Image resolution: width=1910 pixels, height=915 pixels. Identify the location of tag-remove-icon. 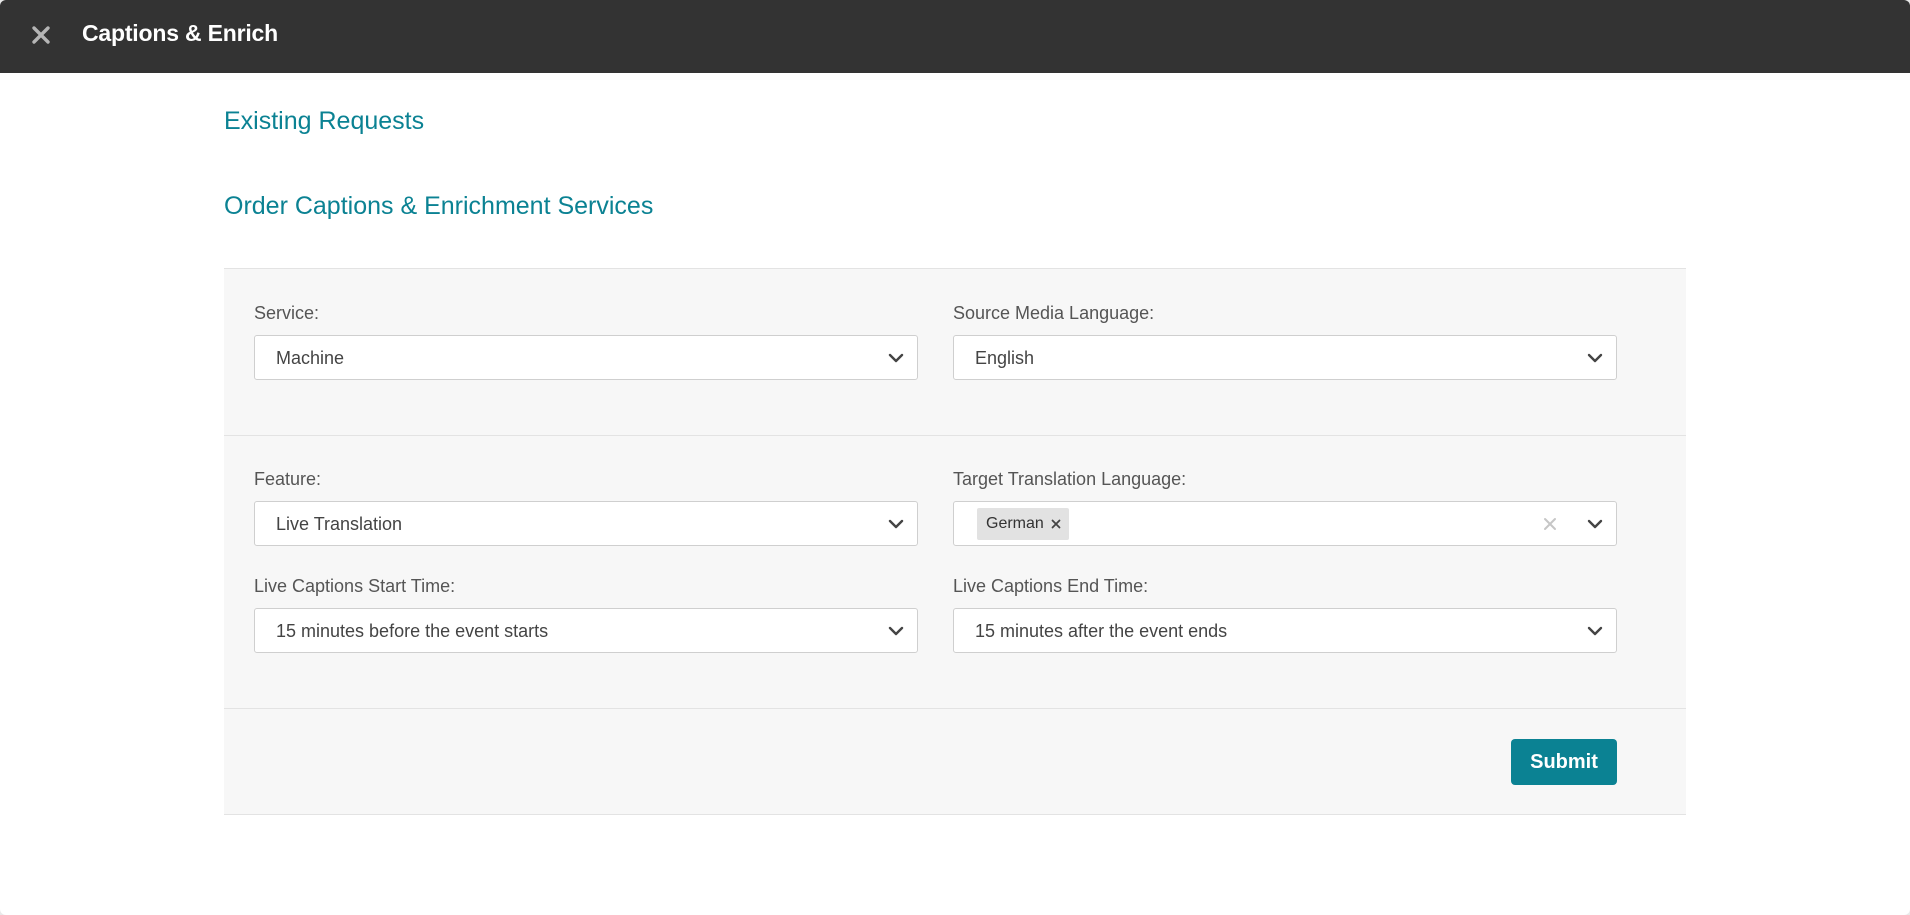
(1056, 524).